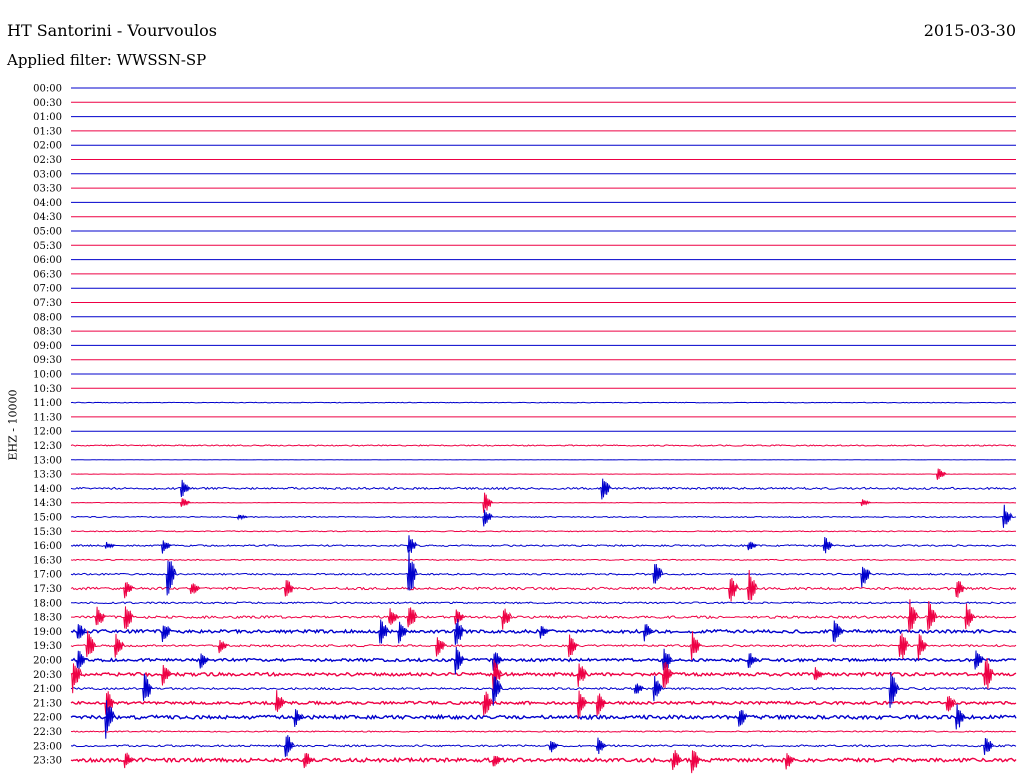 The width and height of the screenshot is (1024, 780). What do you see at coordinates (47, 417) in the screenshot?
I see `row-label-1130: 11:30` at bounding box center [47, 417].